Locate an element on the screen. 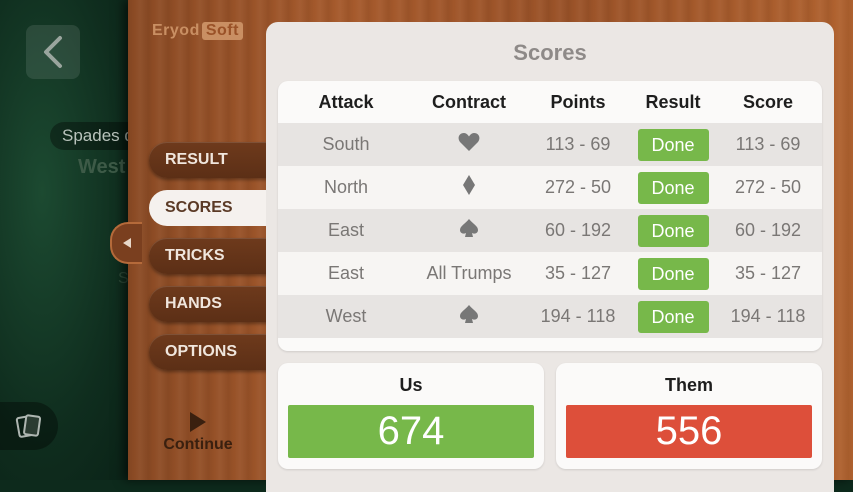 The image size is (853, 492). continue-button: Continue is located at coordinates (198, 433).